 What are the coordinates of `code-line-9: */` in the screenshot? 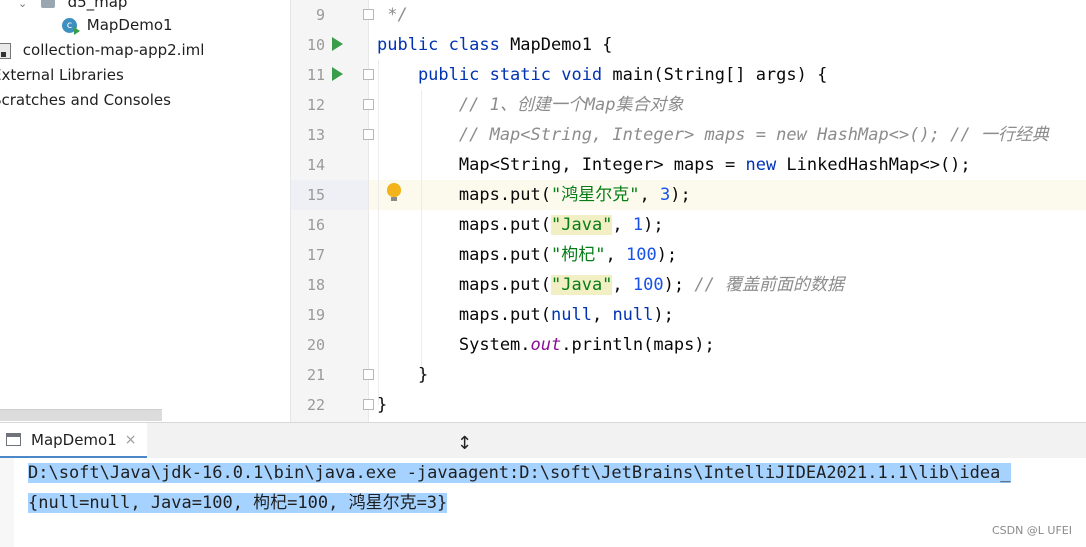 It's located at (392, 15).